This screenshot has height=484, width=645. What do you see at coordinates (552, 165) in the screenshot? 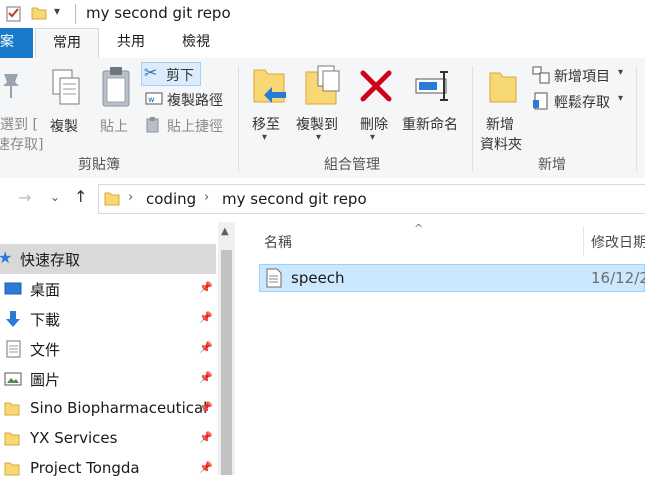
I see `new-group-label: 新增` at bounding box center [552, 165].